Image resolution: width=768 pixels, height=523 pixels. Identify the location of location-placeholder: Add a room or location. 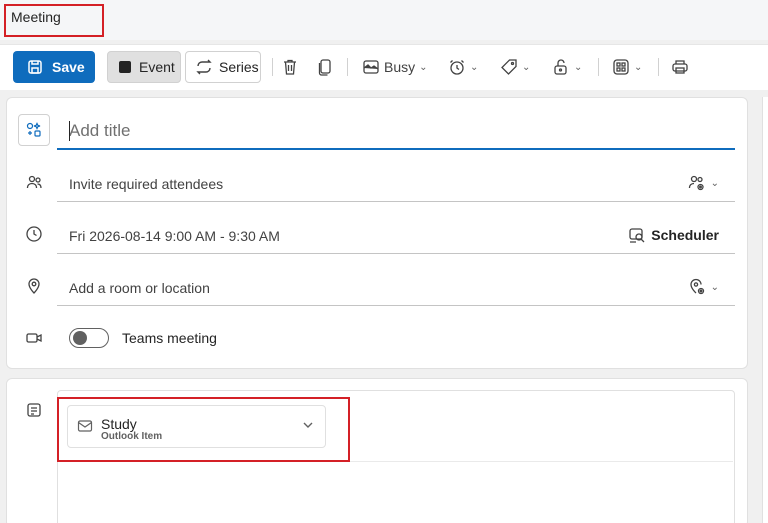
(139, 287).